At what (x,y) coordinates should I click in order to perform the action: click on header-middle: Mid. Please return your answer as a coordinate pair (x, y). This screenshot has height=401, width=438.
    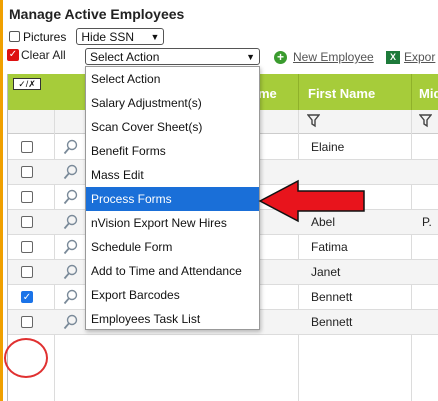
    Looking at the image, I should click on (428, 93).